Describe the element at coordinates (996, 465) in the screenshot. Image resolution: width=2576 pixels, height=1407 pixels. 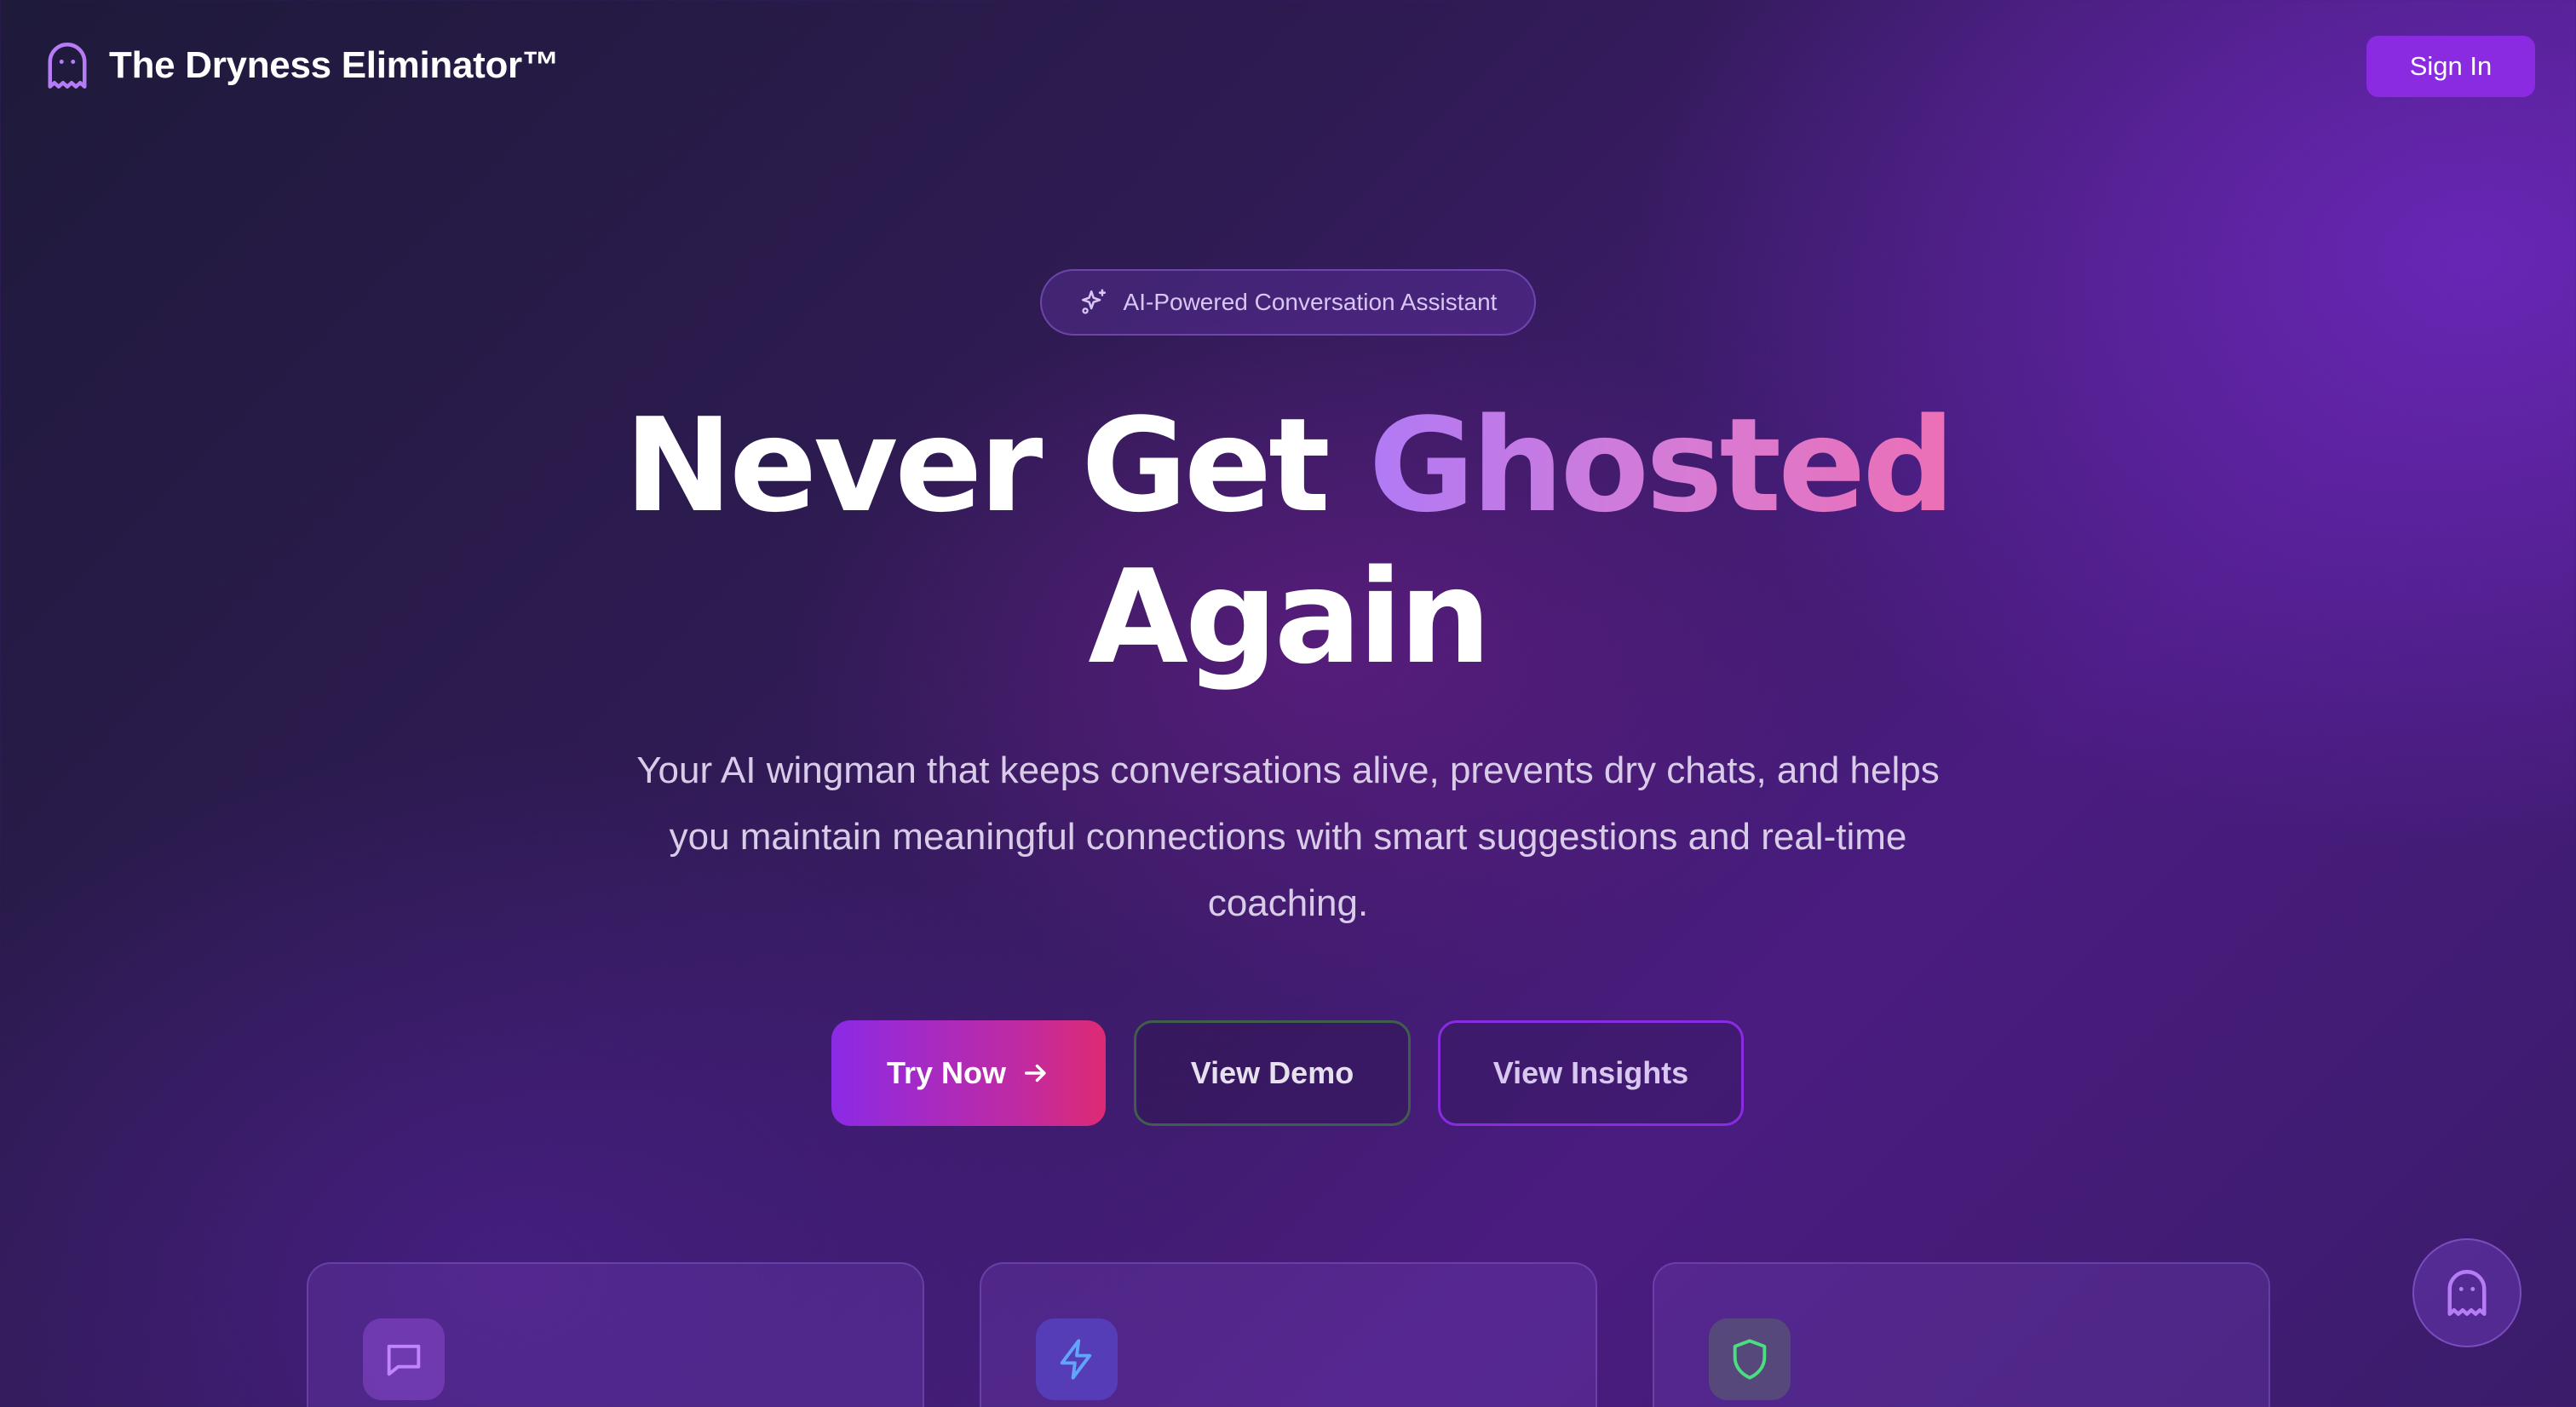
I see `headline-part-1: Never Get` at that location.